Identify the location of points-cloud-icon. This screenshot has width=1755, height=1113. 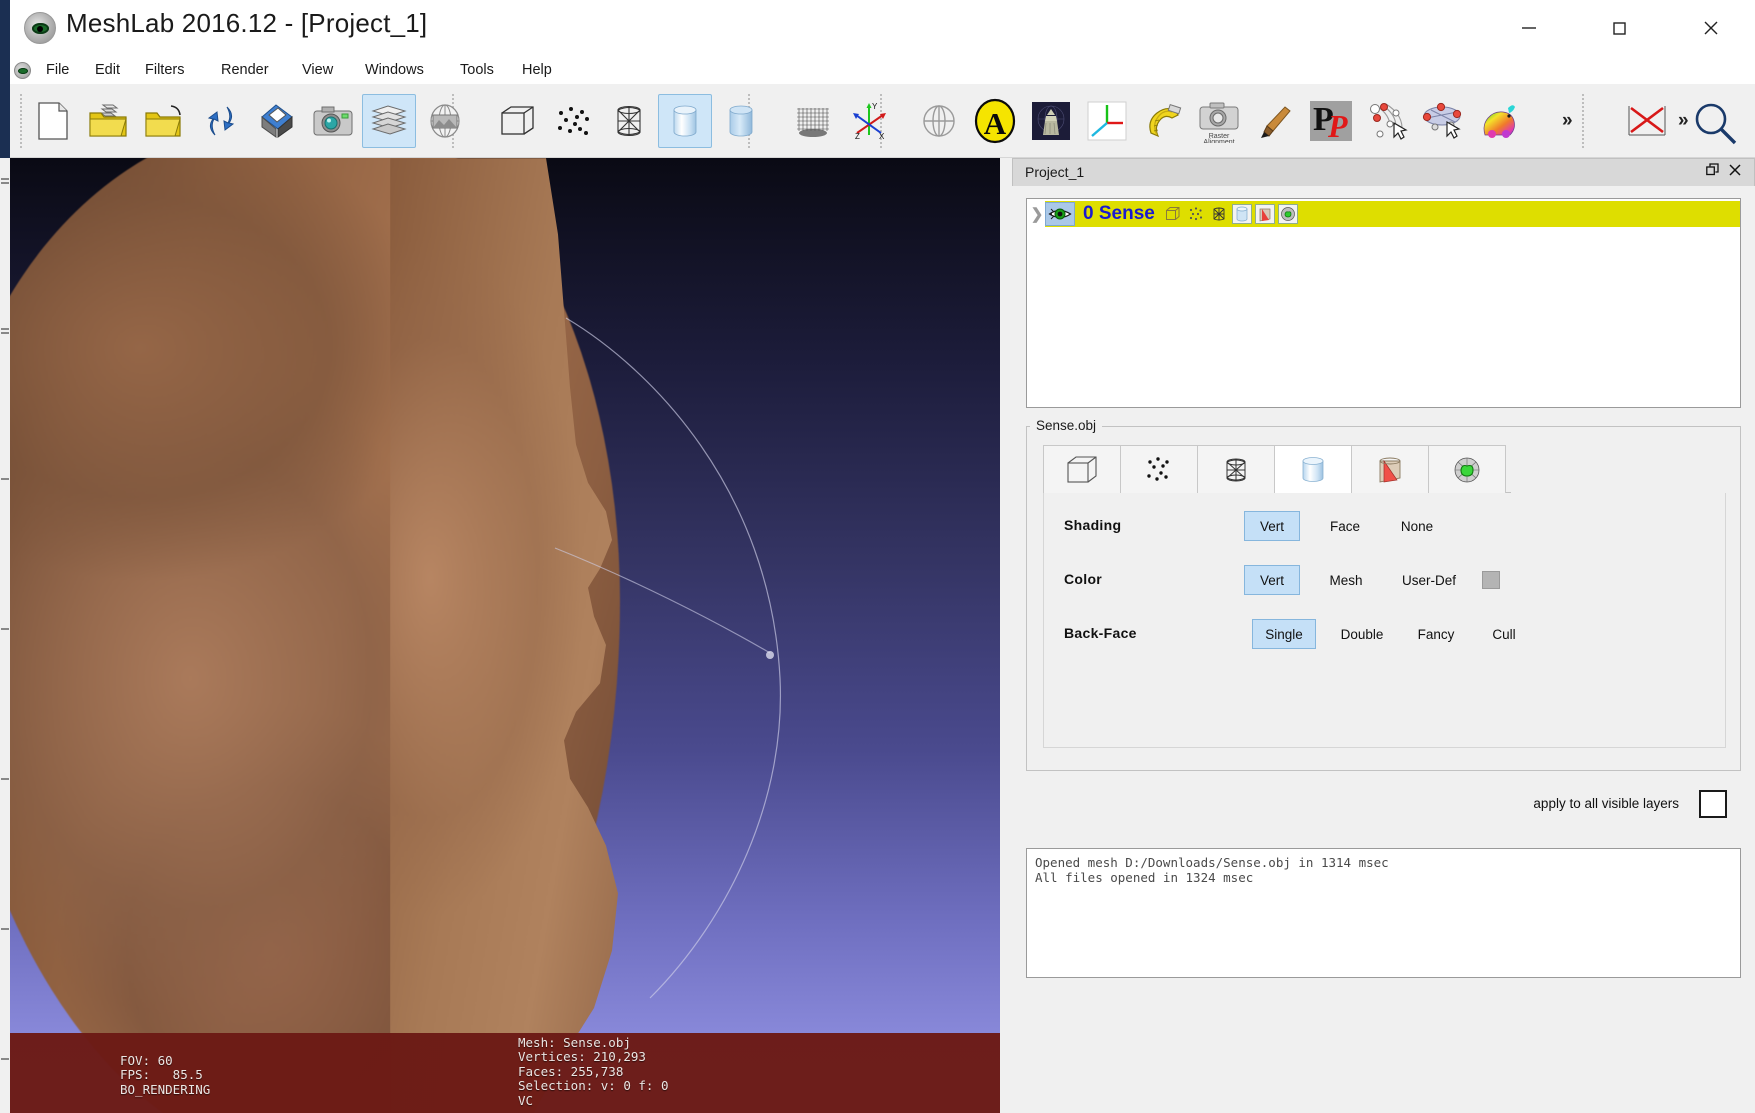
(573, 121).